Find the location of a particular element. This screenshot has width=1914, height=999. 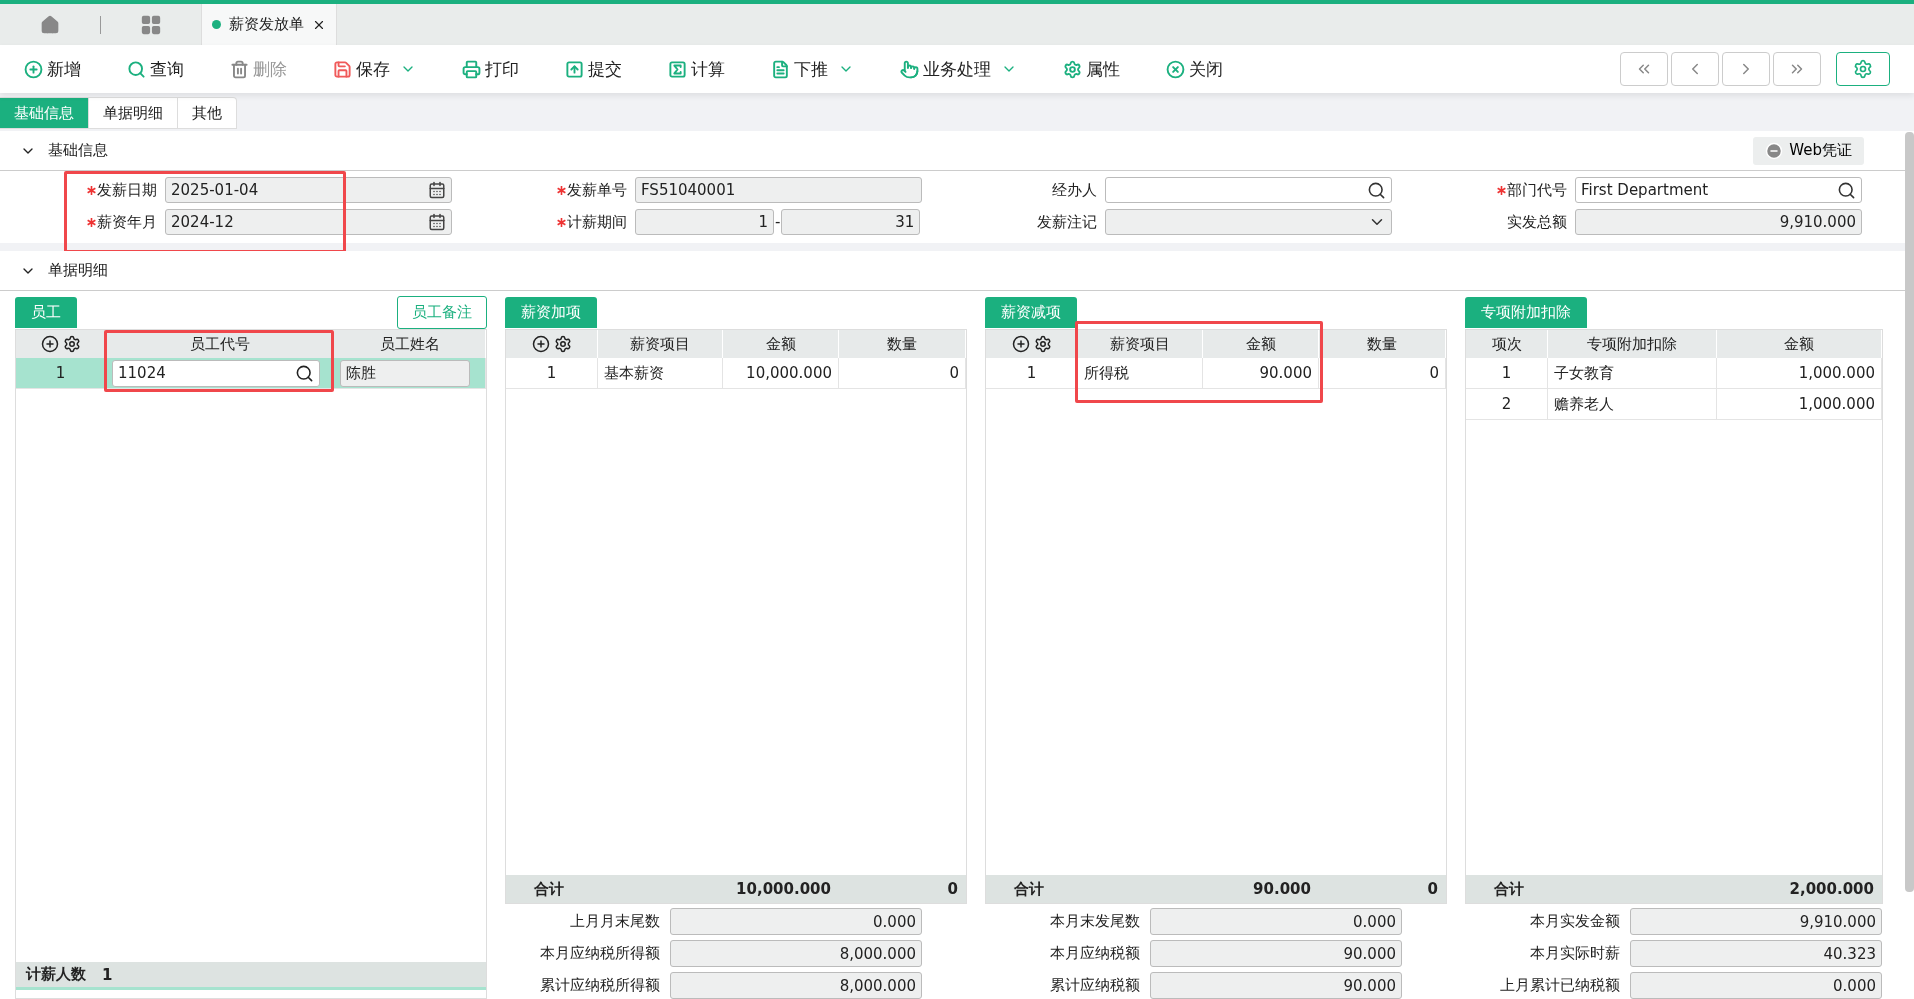

date-field: 2024-12 is located at coordinates (308, 222).